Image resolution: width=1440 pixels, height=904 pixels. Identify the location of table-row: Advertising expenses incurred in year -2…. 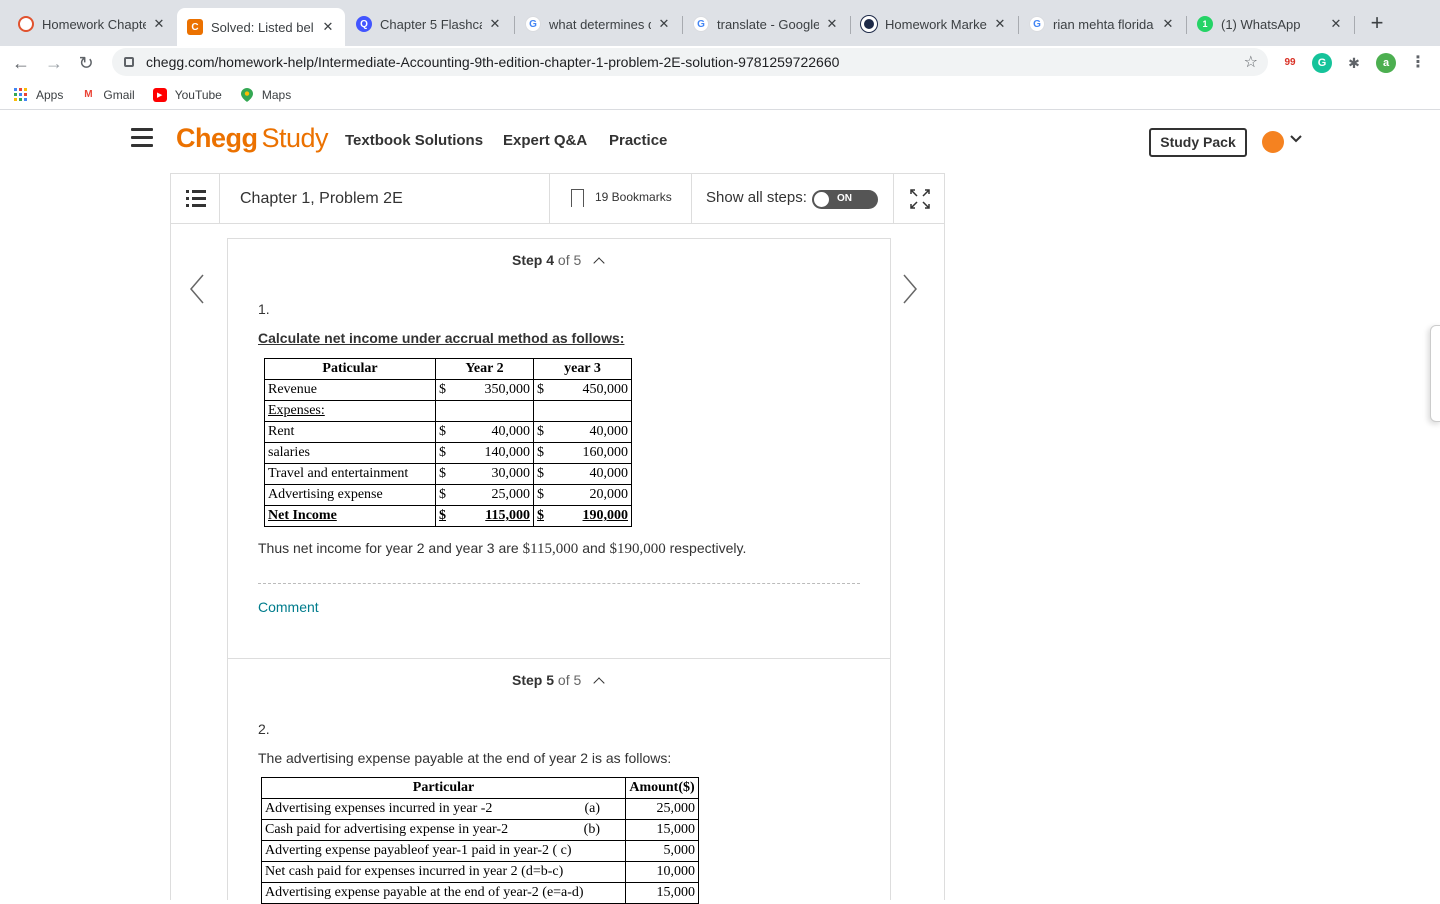
(480, 809).